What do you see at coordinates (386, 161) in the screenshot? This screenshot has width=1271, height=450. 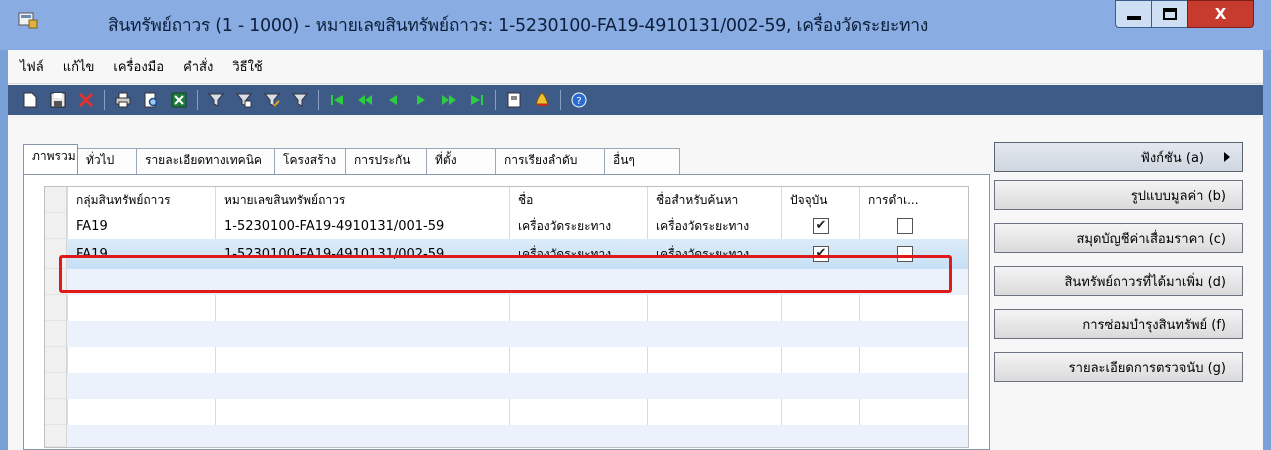 I see `tab-insurance: การประกัน` at bounding box center [386, 161].